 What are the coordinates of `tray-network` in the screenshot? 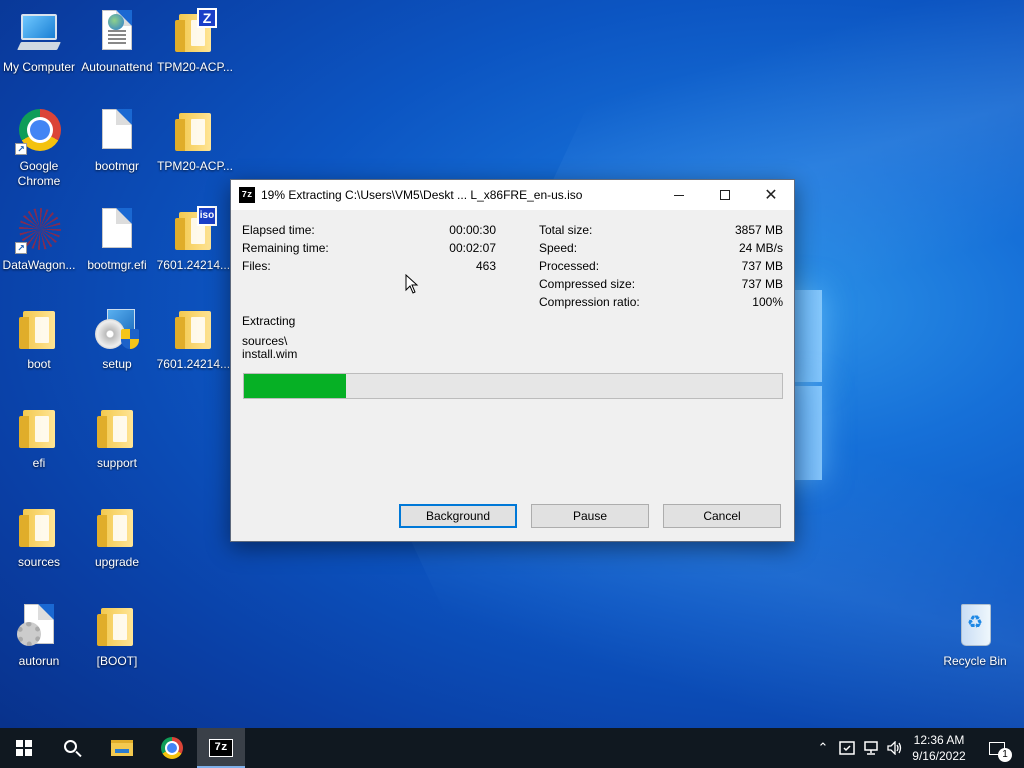 It's located at (871, 748).